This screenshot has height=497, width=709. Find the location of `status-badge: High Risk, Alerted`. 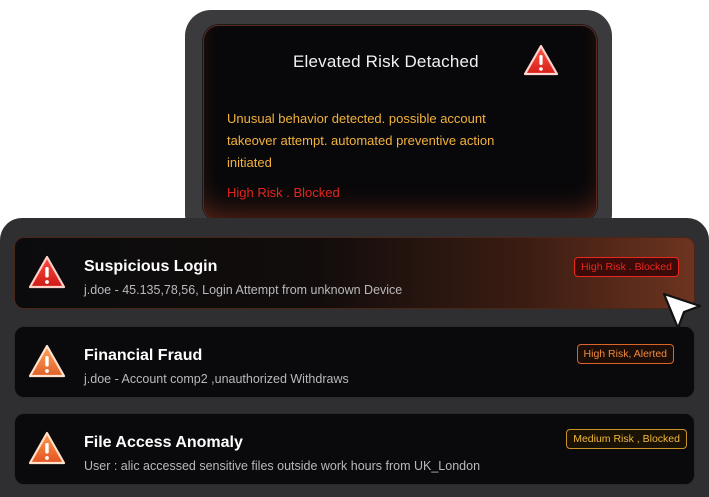

status-badge: High Risk, Alerted is located at coordinates (625, 354).